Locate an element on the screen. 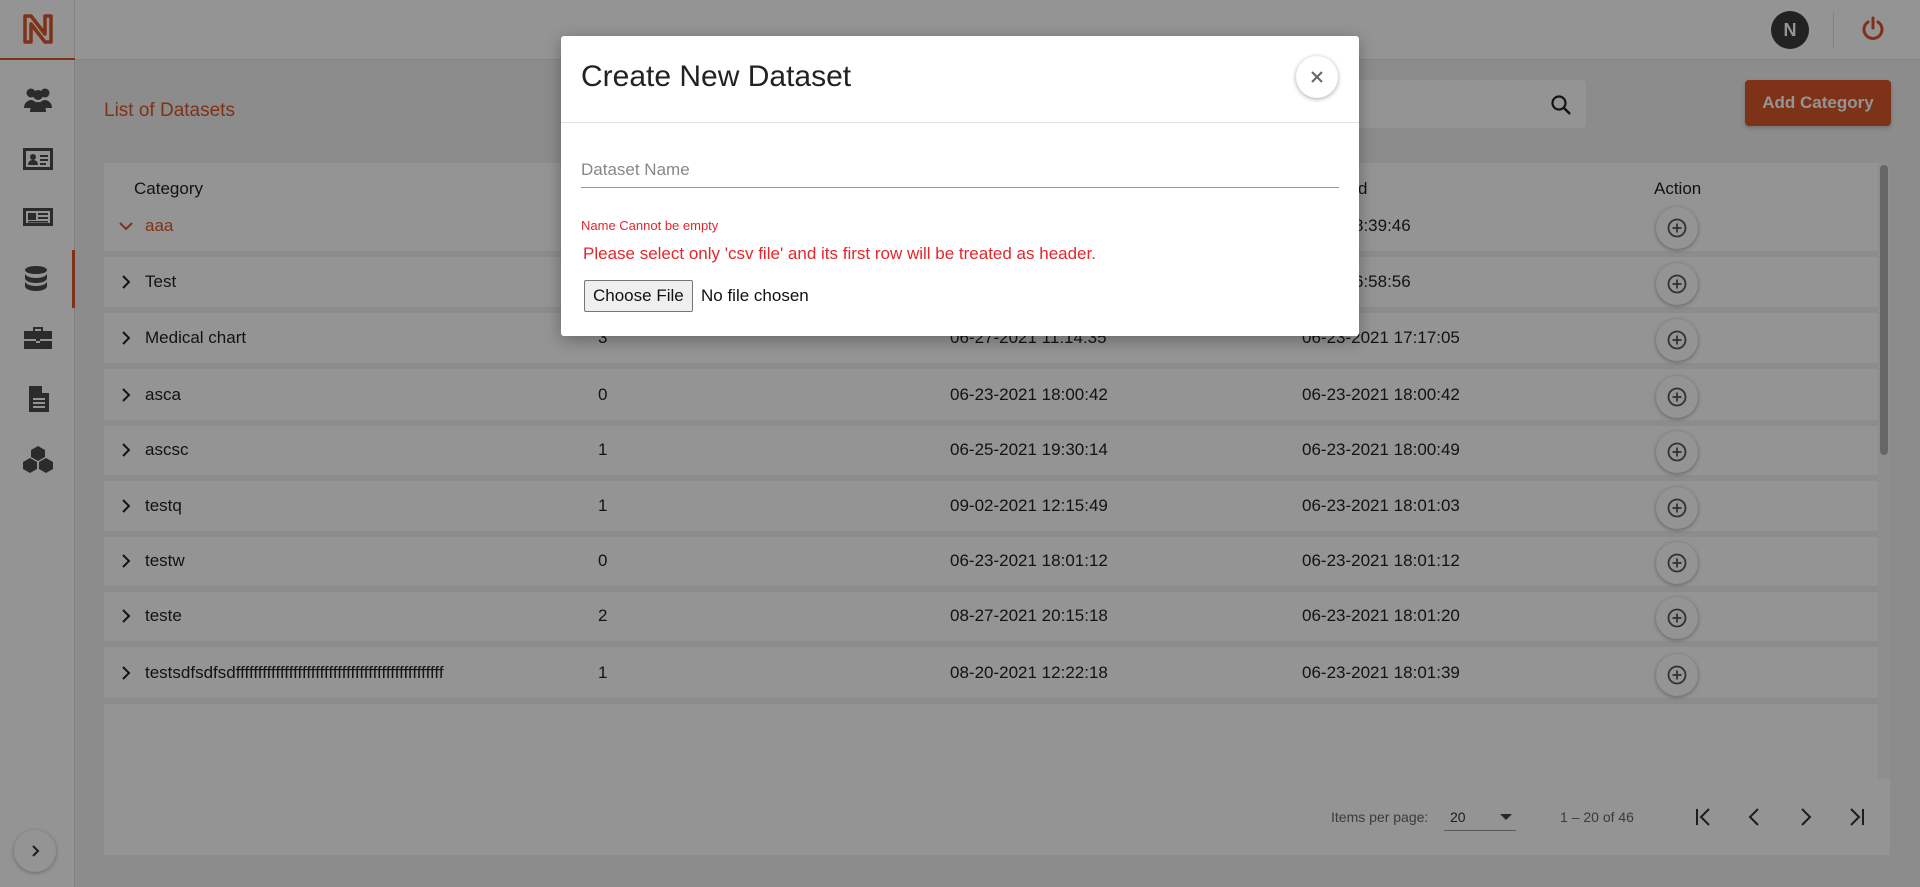 The image size is (1920, 887). dataset-name-input is located at coordinates (960, 170).